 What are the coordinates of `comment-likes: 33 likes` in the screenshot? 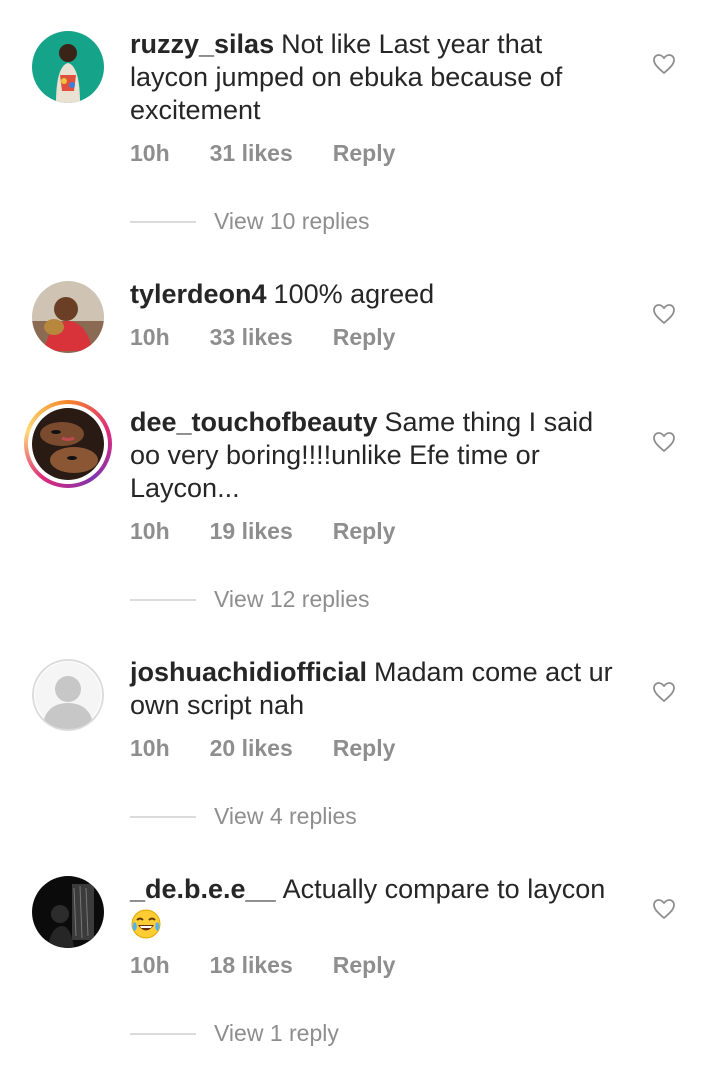 It's located at (251, 337).